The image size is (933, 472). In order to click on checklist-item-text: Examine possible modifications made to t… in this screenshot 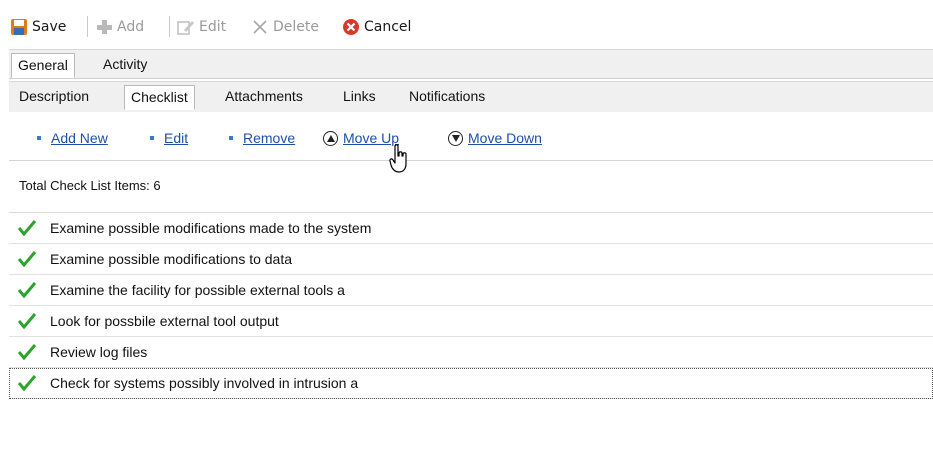, I will do `click(211, 228)`.